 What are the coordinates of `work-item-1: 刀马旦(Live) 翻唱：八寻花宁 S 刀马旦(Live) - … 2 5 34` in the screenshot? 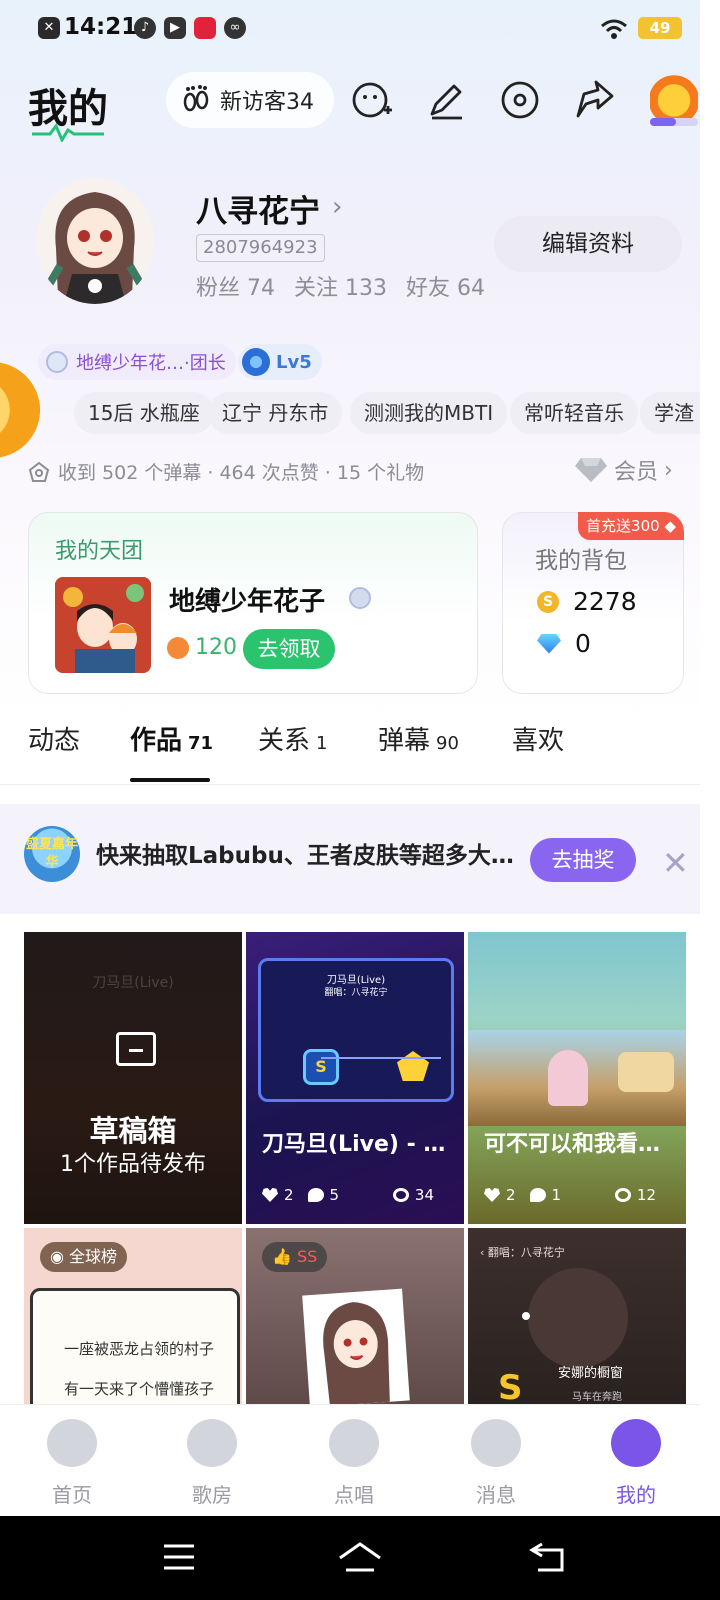 It's located at (355, 1078).